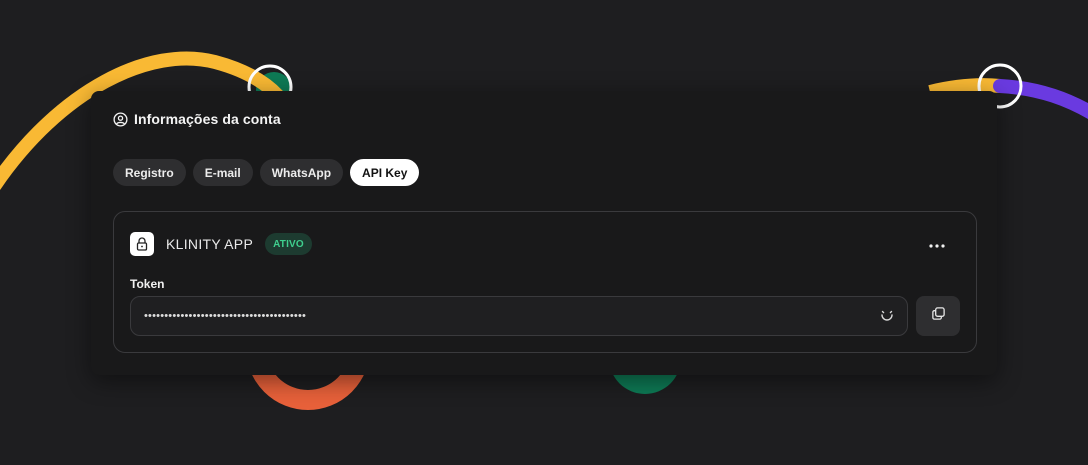 The image size is (1088, 465). What do you see at coordinates (210, 244) in the screenshot?
I see `app-name: KLINITY APP` at bounding box center [210, 244].